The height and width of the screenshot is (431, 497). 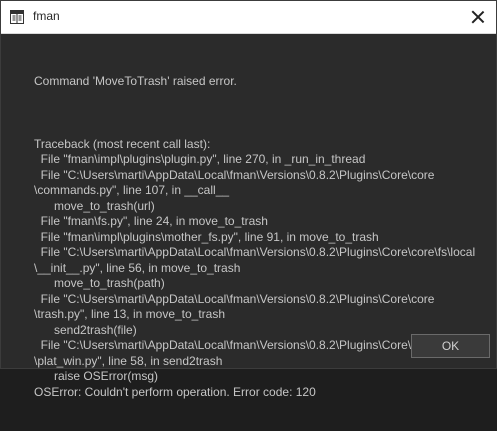 What do you see at coordinates (17, 17) in the screenshot?
I see `fman-app-icon` at bounding box center [17, 17].